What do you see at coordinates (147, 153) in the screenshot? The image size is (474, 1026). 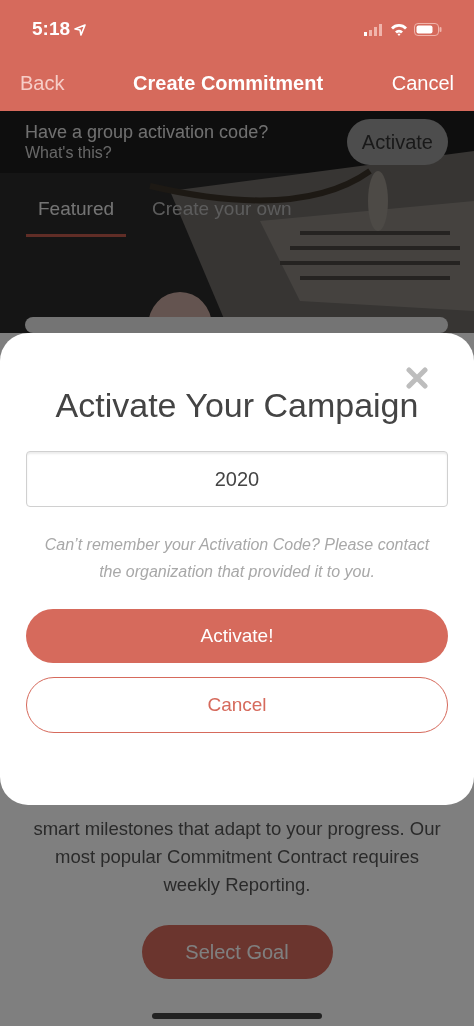 I see `whats-this-link: What's this?` at bounding box center [147, 153].